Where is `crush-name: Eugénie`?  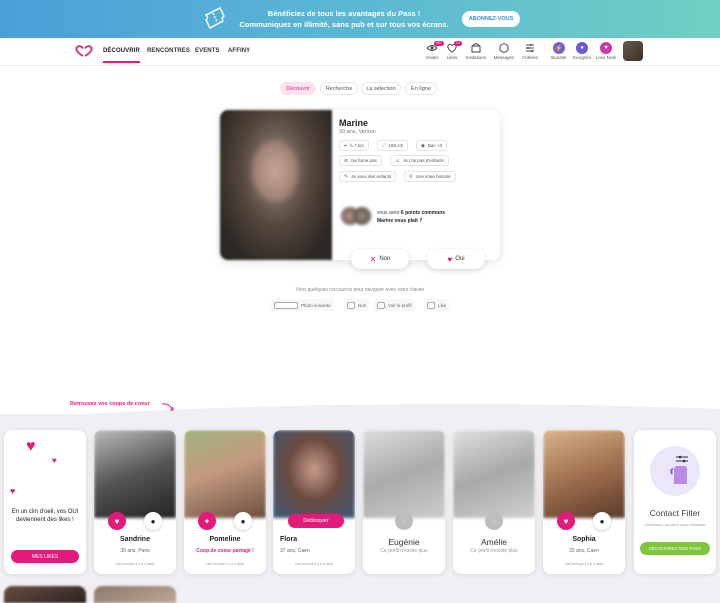
crush-name: Eugénie is located at coordinates (404, 542).